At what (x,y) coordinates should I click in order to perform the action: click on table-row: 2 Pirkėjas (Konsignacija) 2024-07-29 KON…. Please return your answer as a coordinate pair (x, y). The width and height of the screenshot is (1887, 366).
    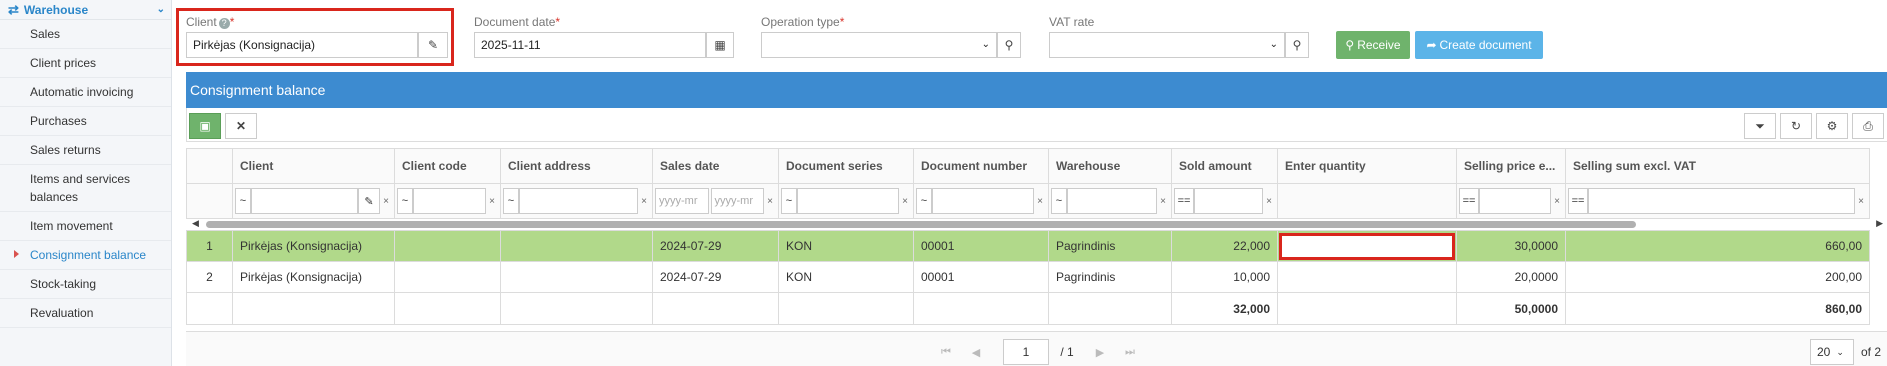
    Looking at the image, I should click on (1028, 277).